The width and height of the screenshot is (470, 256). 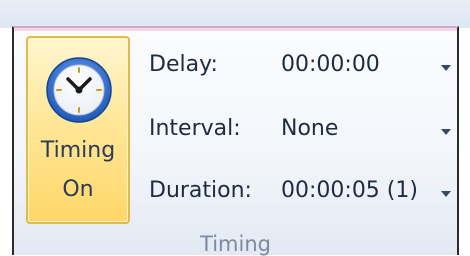 I want to click on duration-dropdown: 00:00:05 (1), so click(x=349, y=190).